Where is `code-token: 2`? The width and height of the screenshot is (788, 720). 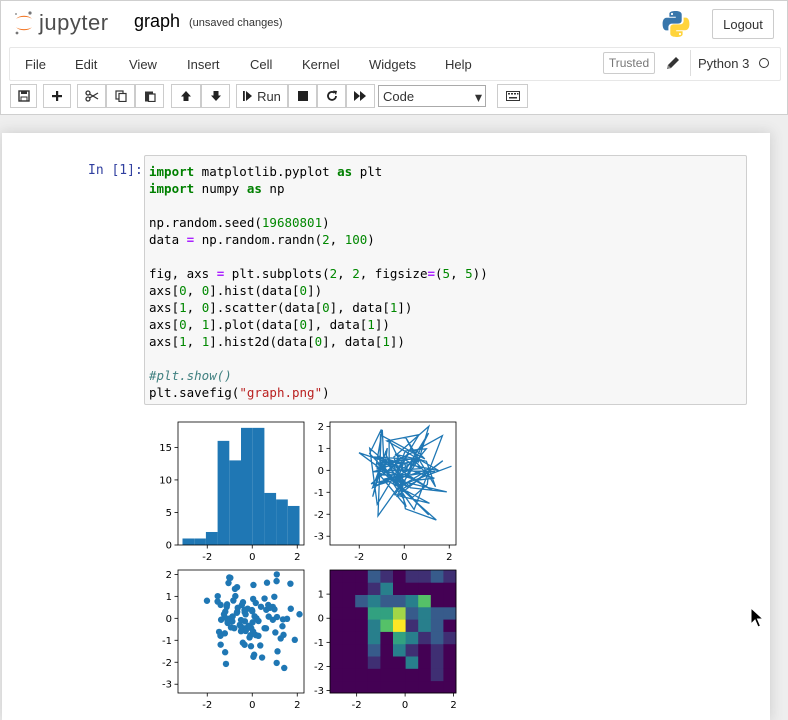 code-token: 2 is located at coordinates (326, 239).